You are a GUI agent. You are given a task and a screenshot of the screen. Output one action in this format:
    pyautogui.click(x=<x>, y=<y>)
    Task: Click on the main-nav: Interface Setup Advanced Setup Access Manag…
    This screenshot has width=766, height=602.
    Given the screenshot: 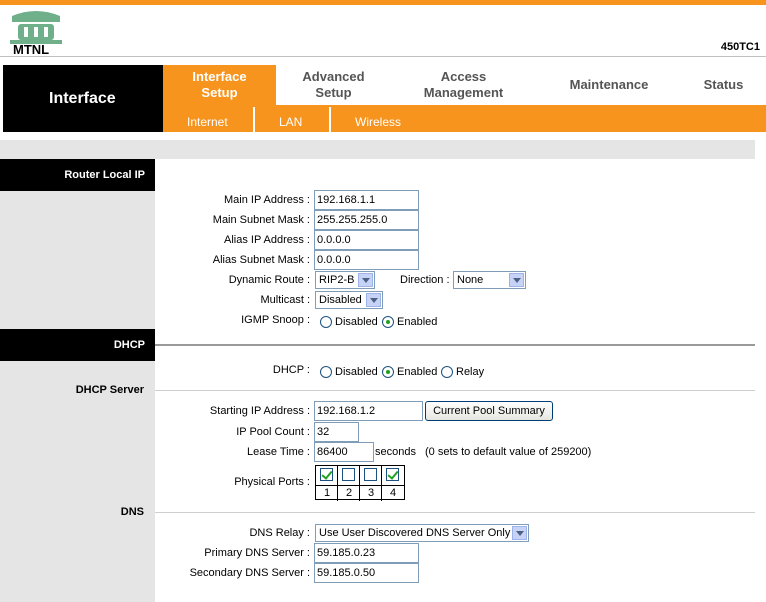 What is the action you would take?
    pyautogui.click(x=464, y=85)
    